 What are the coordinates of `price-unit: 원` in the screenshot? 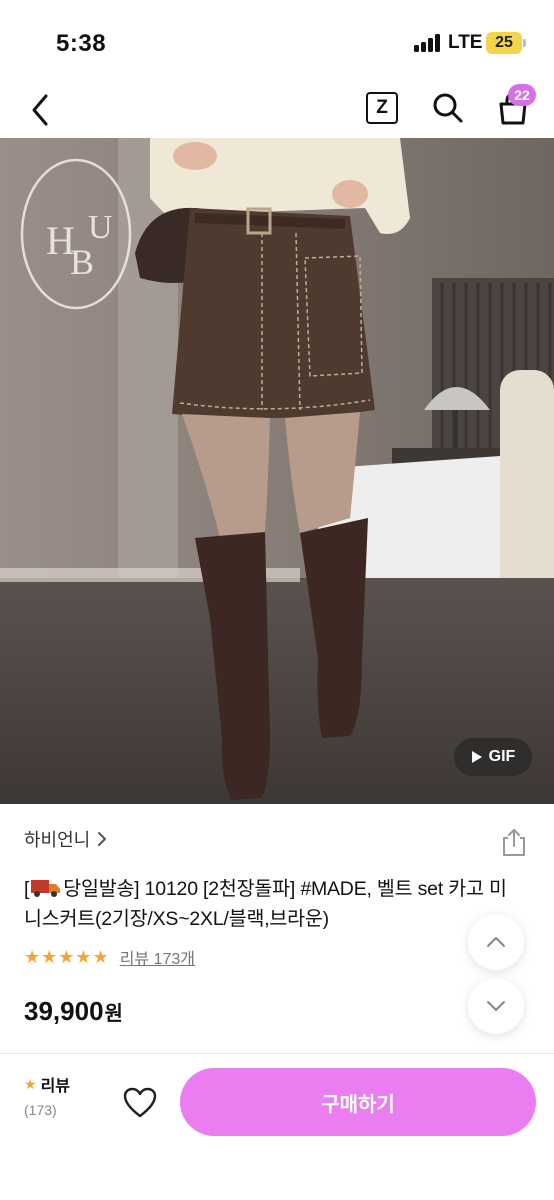 It's located at (113, 1014).